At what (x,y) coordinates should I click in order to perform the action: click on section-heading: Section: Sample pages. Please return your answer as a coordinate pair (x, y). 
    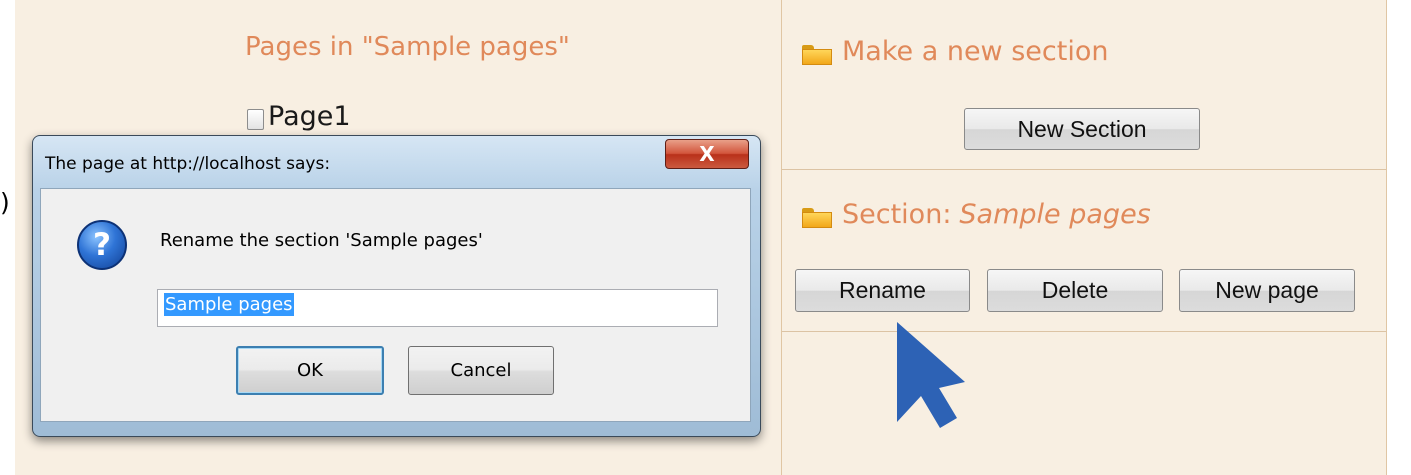
    Looking at the image, I should click on (976, 214).